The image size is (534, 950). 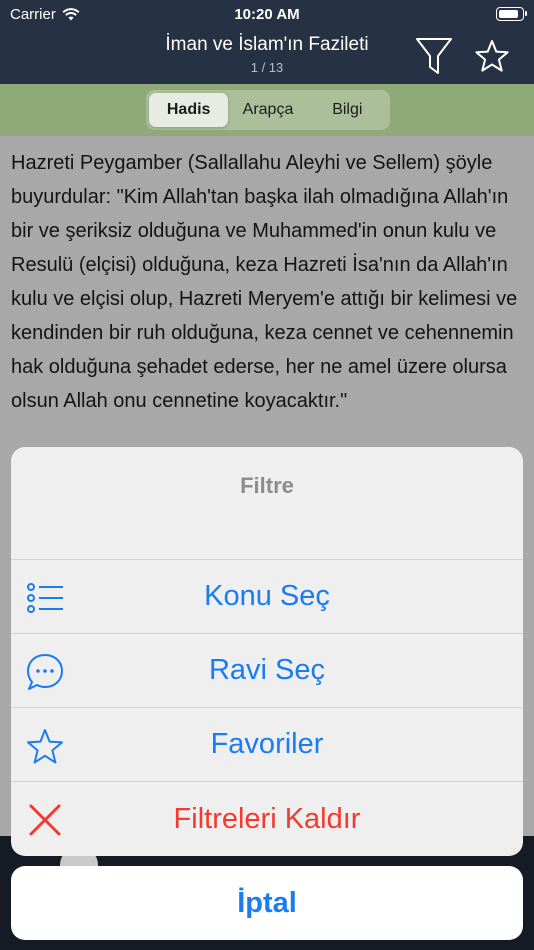 What do you see at coordinates (267, 57) in the screenshot?
I see `navigation-bar: İman ve İslam'ın Fazileti 1 / 13` at bounding box center [267, 57].